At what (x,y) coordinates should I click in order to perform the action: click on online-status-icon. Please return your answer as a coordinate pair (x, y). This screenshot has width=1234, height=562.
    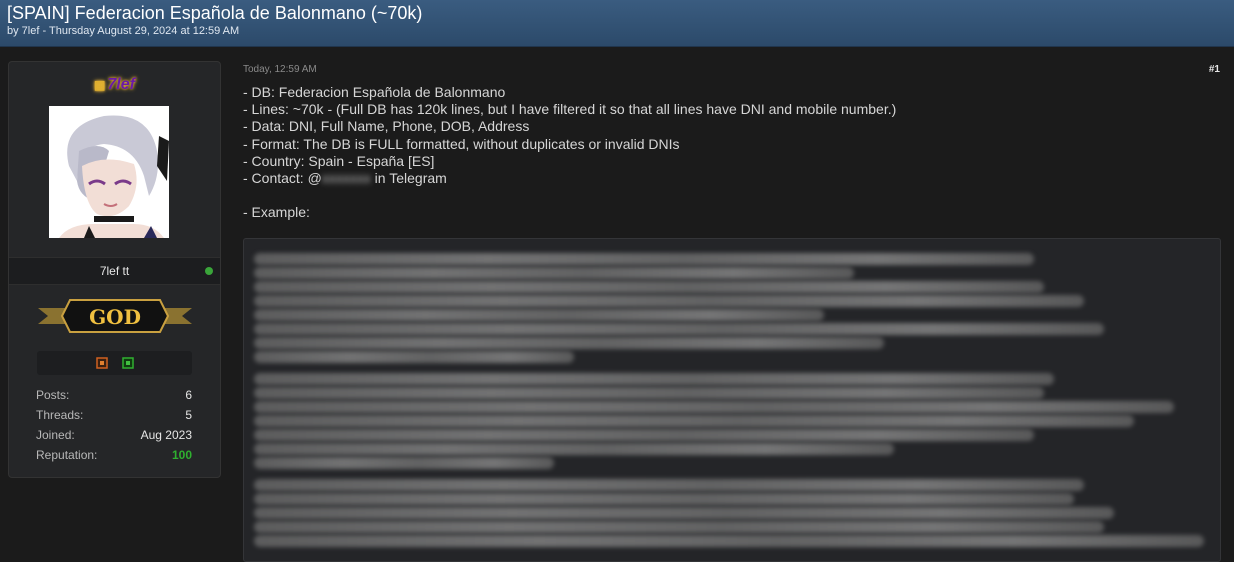
    Looking at the image, I should click on (209, 271).